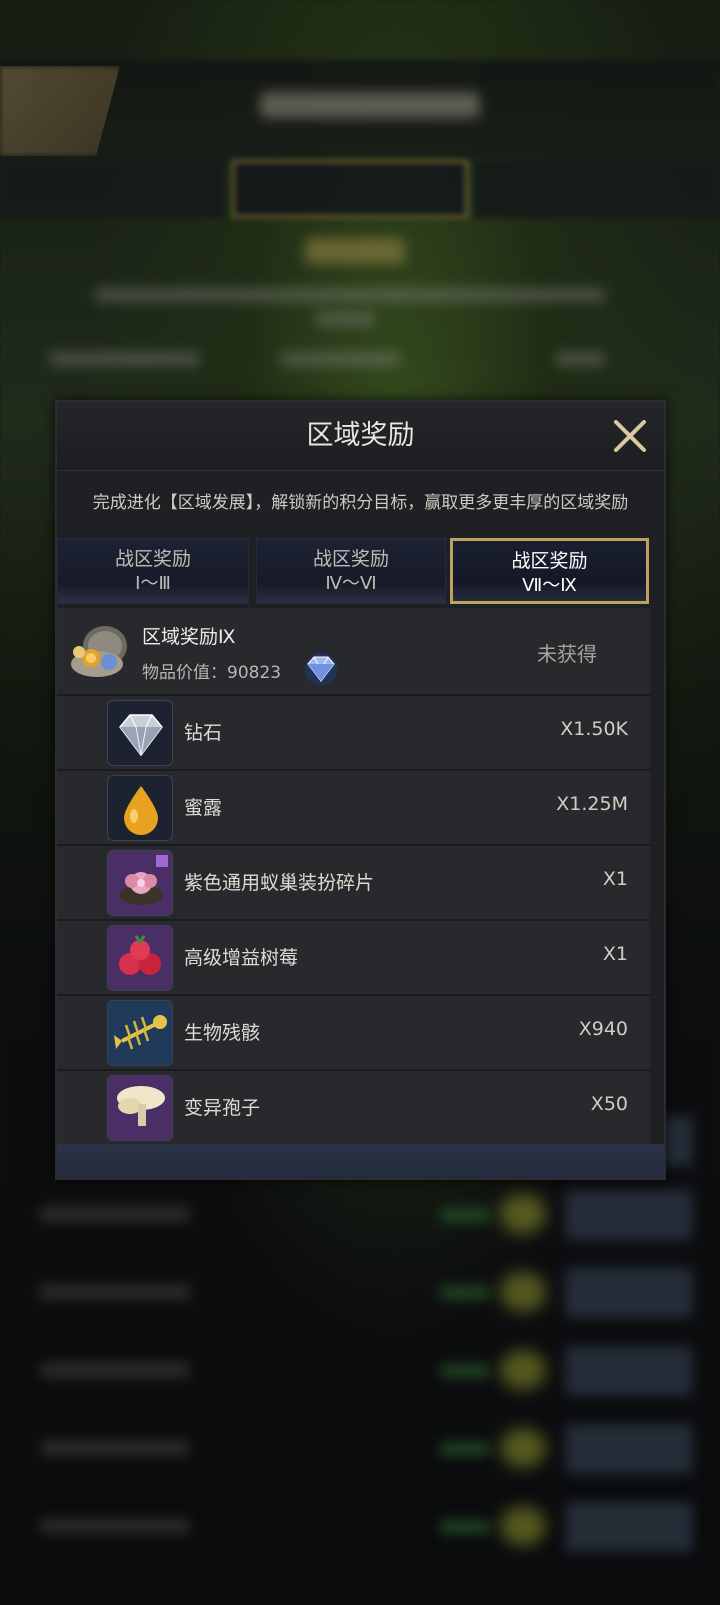 This screenshot has width=720, height=1605. I want to click on spore-mushroom-icon, so click(141, 1106).